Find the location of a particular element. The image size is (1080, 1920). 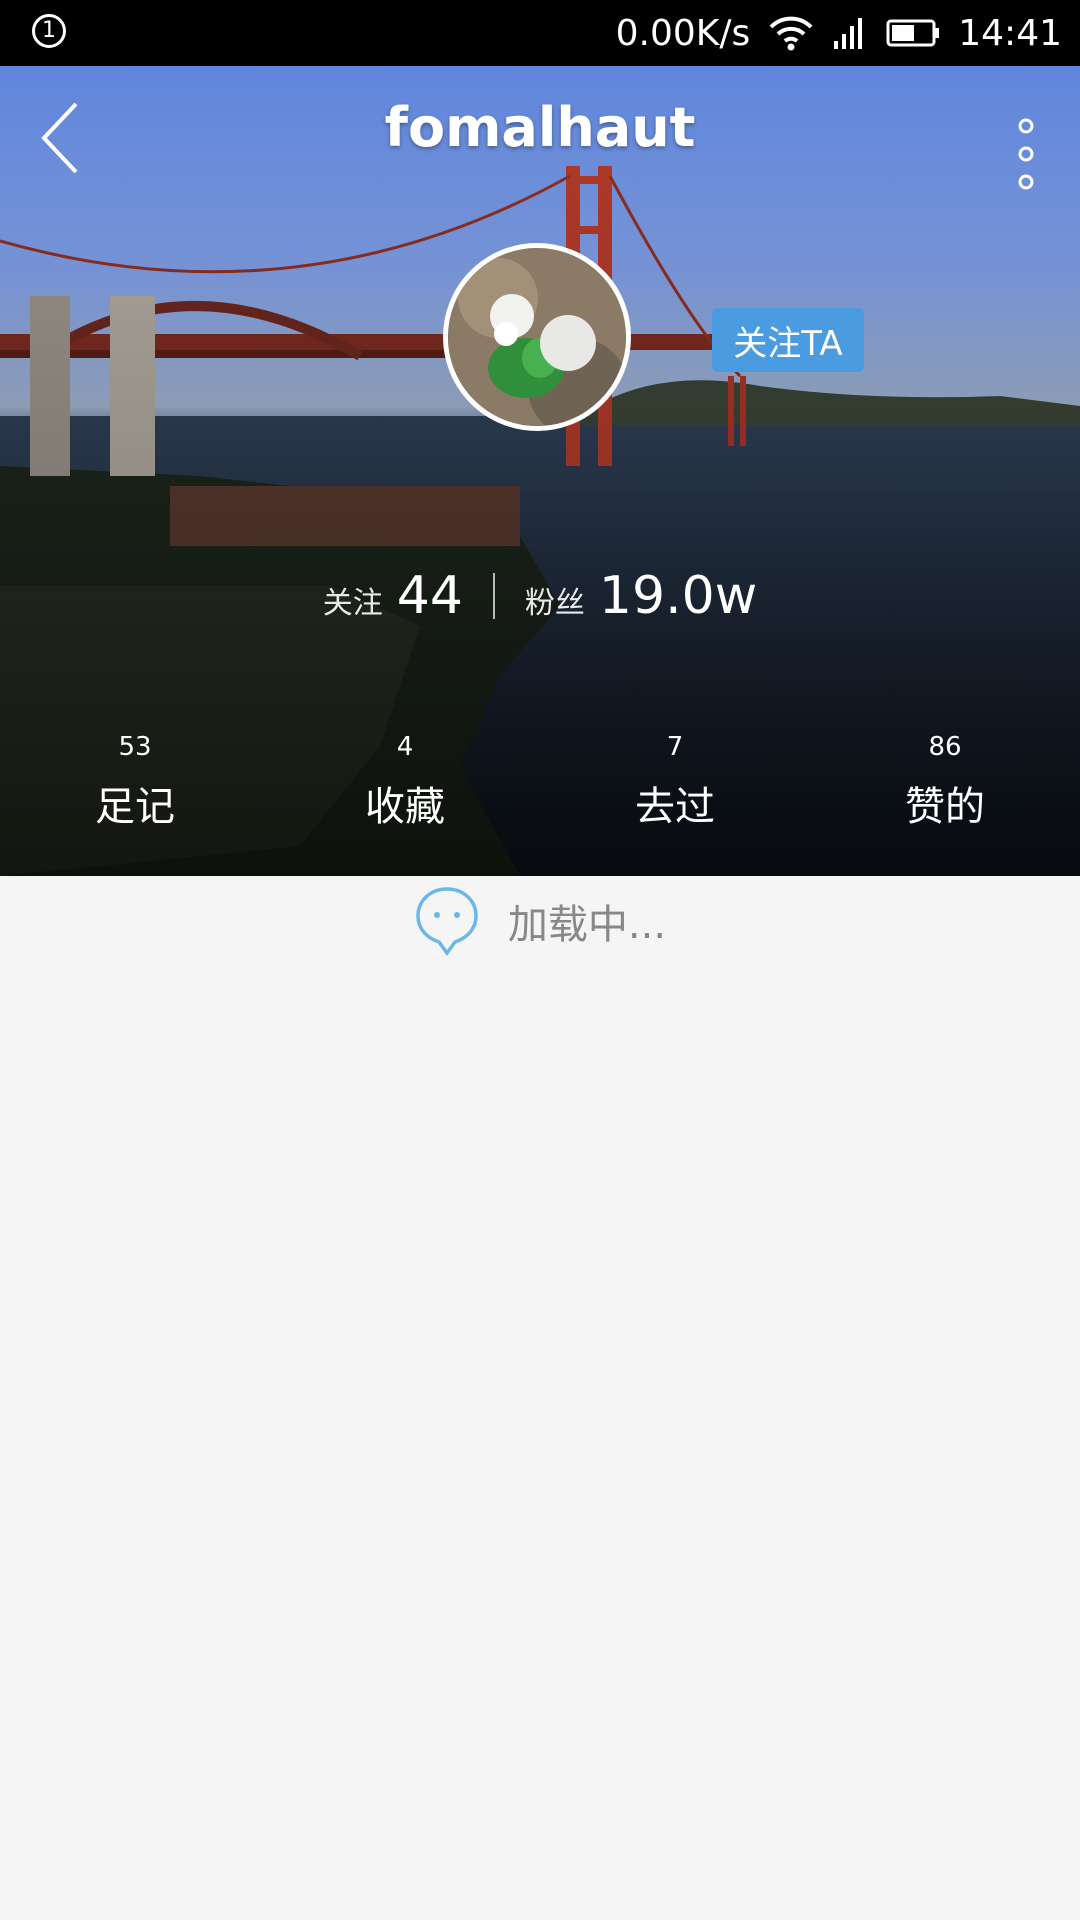

avatar is located at coordinates (537, 337).